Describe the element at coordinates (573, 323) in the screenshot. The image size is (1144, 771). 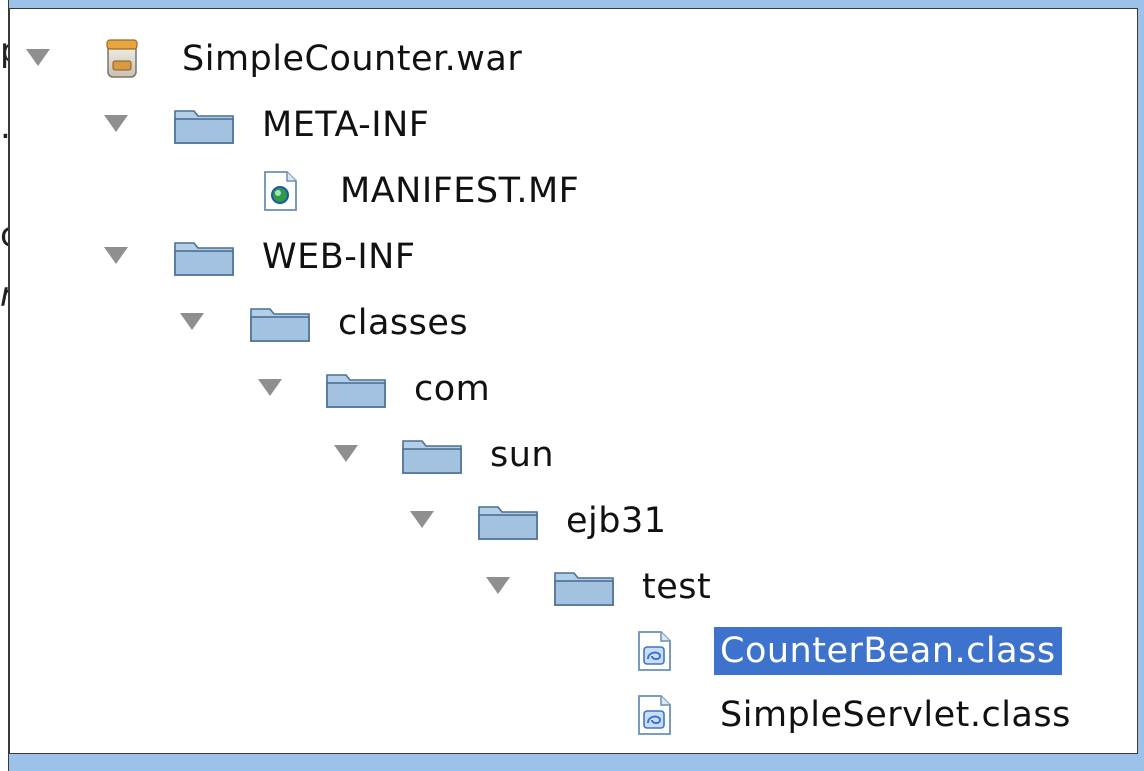
I see `tree-node-classes: classes` at that location.